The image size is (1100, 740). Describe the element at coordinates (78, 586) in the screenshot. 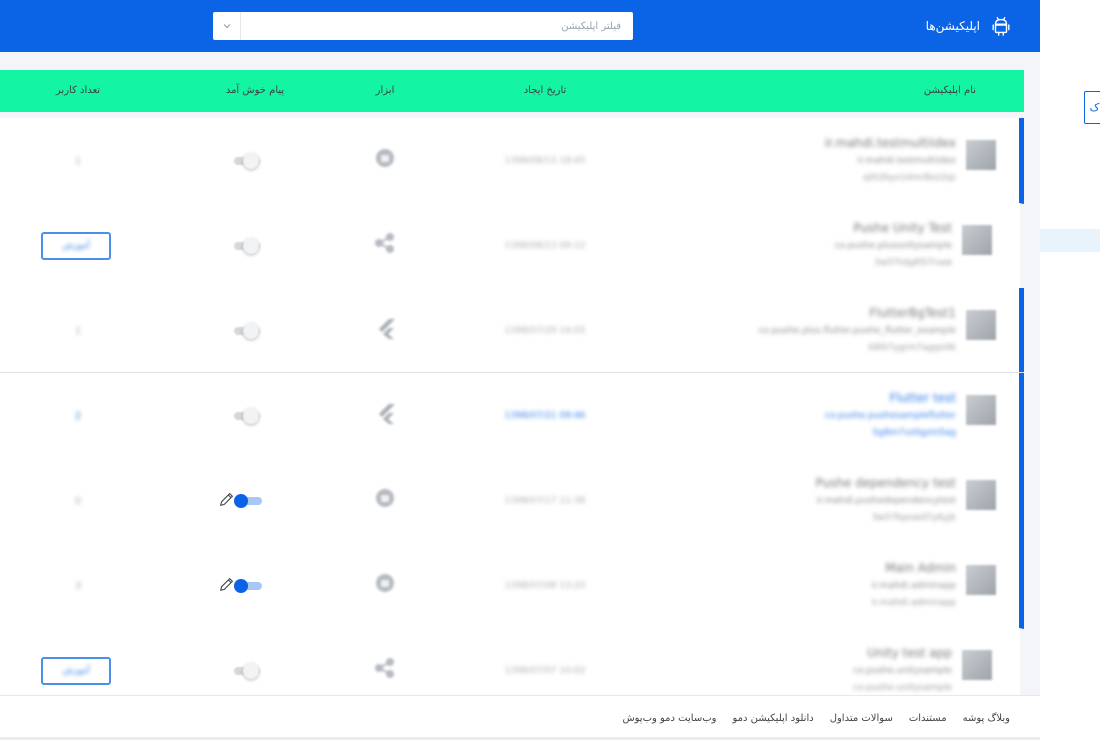

I see `user-count: 3` at that location.